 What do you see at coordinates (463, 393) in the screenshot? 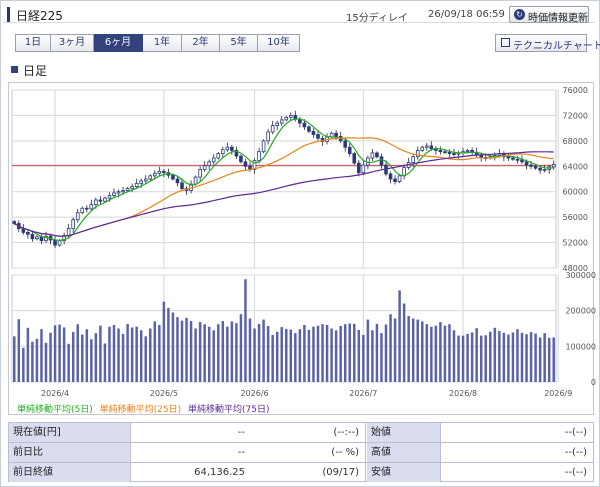
I see `x-tick-label: 2026/8` at bounding box center [463, 393].